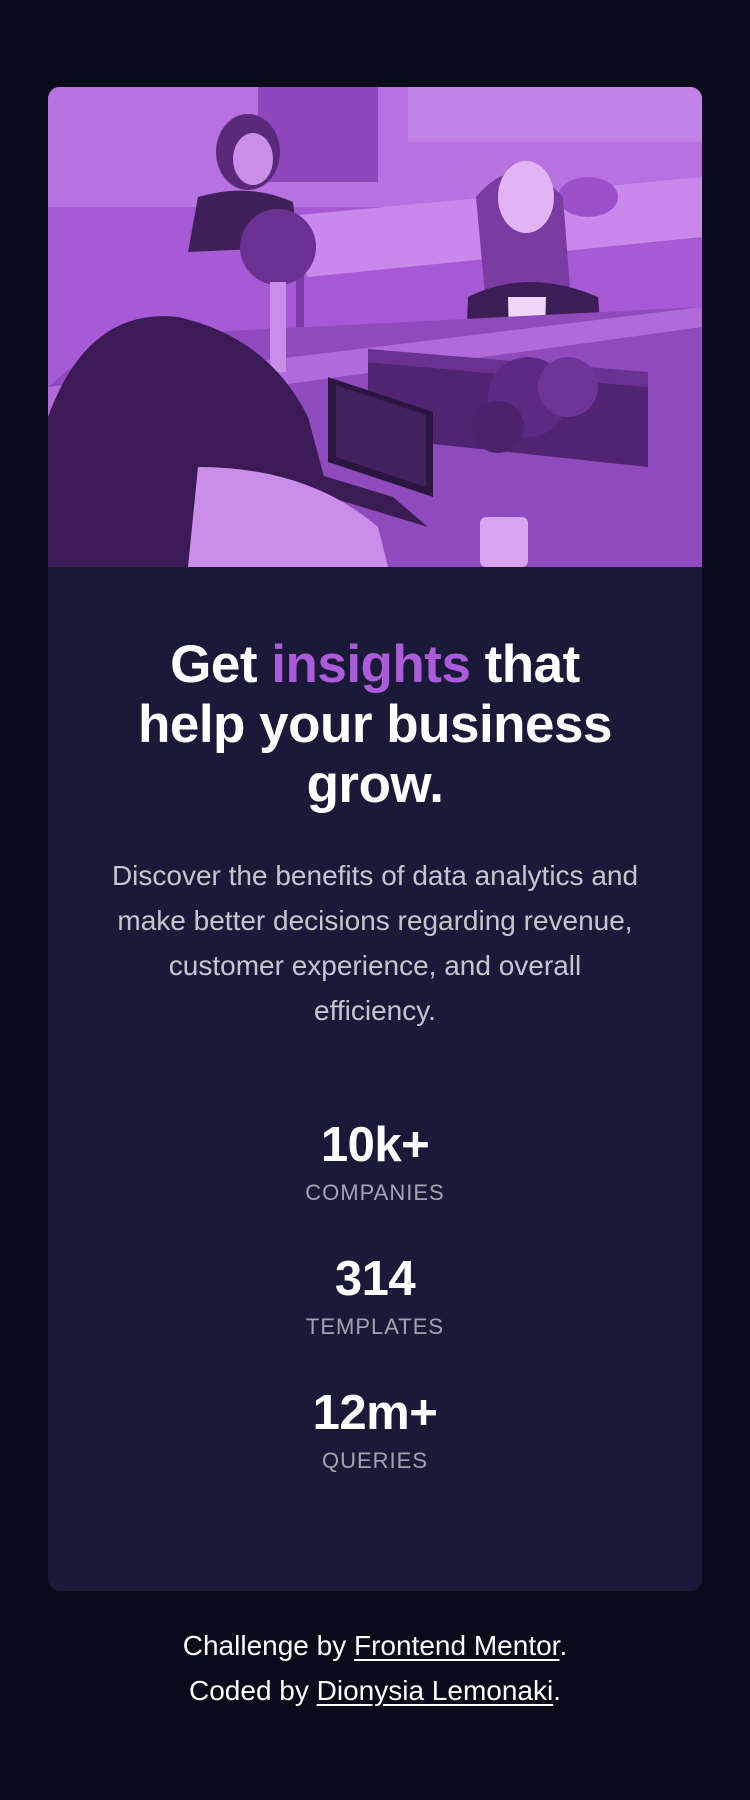  I want to click on stat-queries: 12m+ Queries, so click(375, 1430).